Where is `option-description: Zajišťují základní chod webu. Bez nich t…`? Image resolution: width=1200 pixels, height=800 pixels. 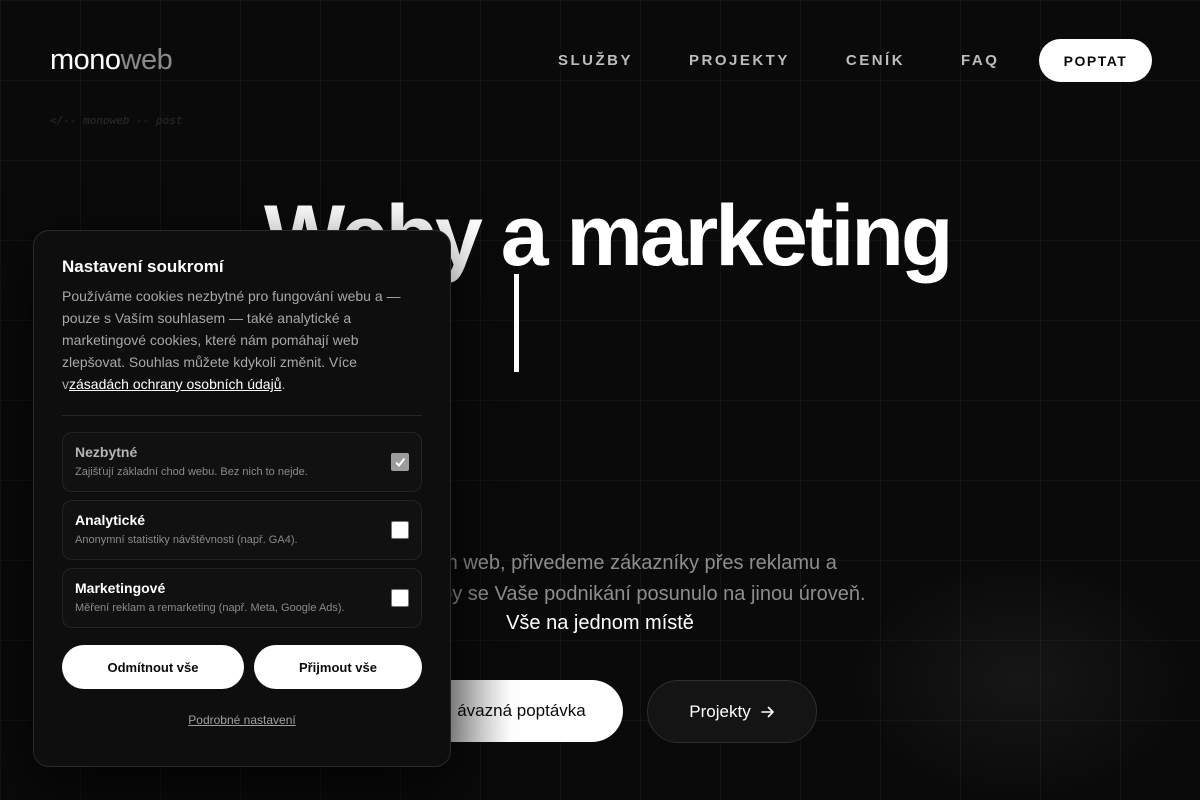
option-description: Zajišťují základní chod webu. Bez nich t… is located at coordinates (191, 472).